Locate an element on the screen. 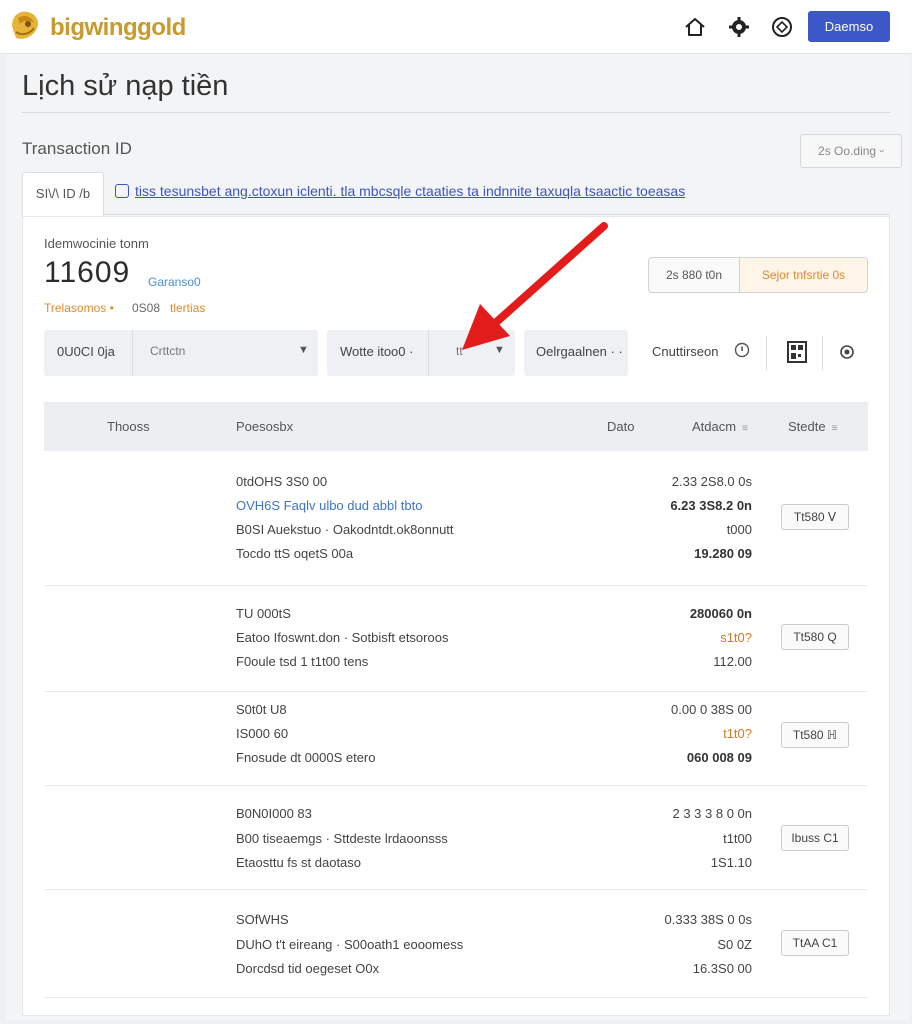 The image size is (912, 1024). row-title: B0N0I000 83 is located at coordinates (274, 813).